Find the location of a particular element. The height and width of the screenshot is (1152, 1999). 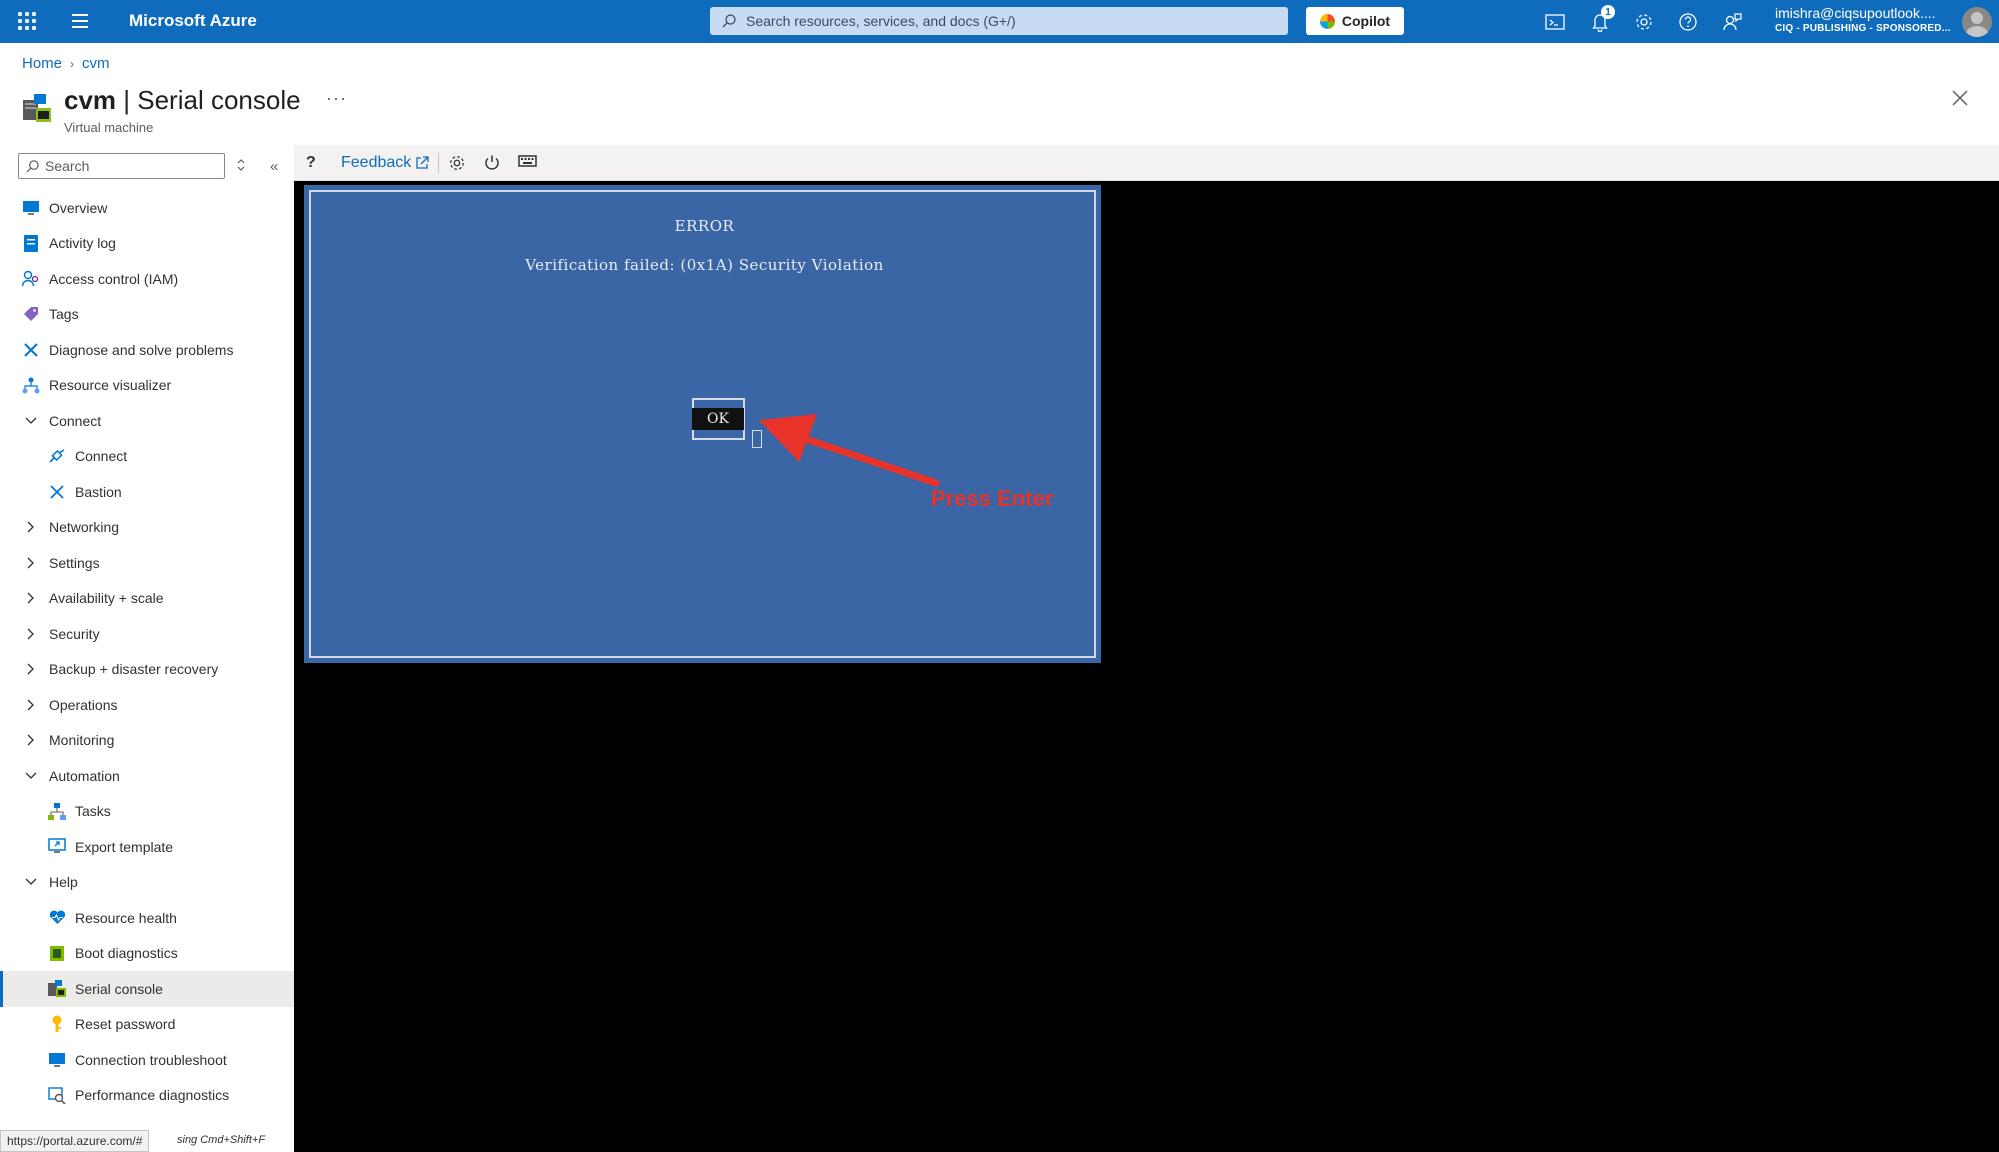

sidebar-group-operations: Operations is located at coordinates (147, 705).